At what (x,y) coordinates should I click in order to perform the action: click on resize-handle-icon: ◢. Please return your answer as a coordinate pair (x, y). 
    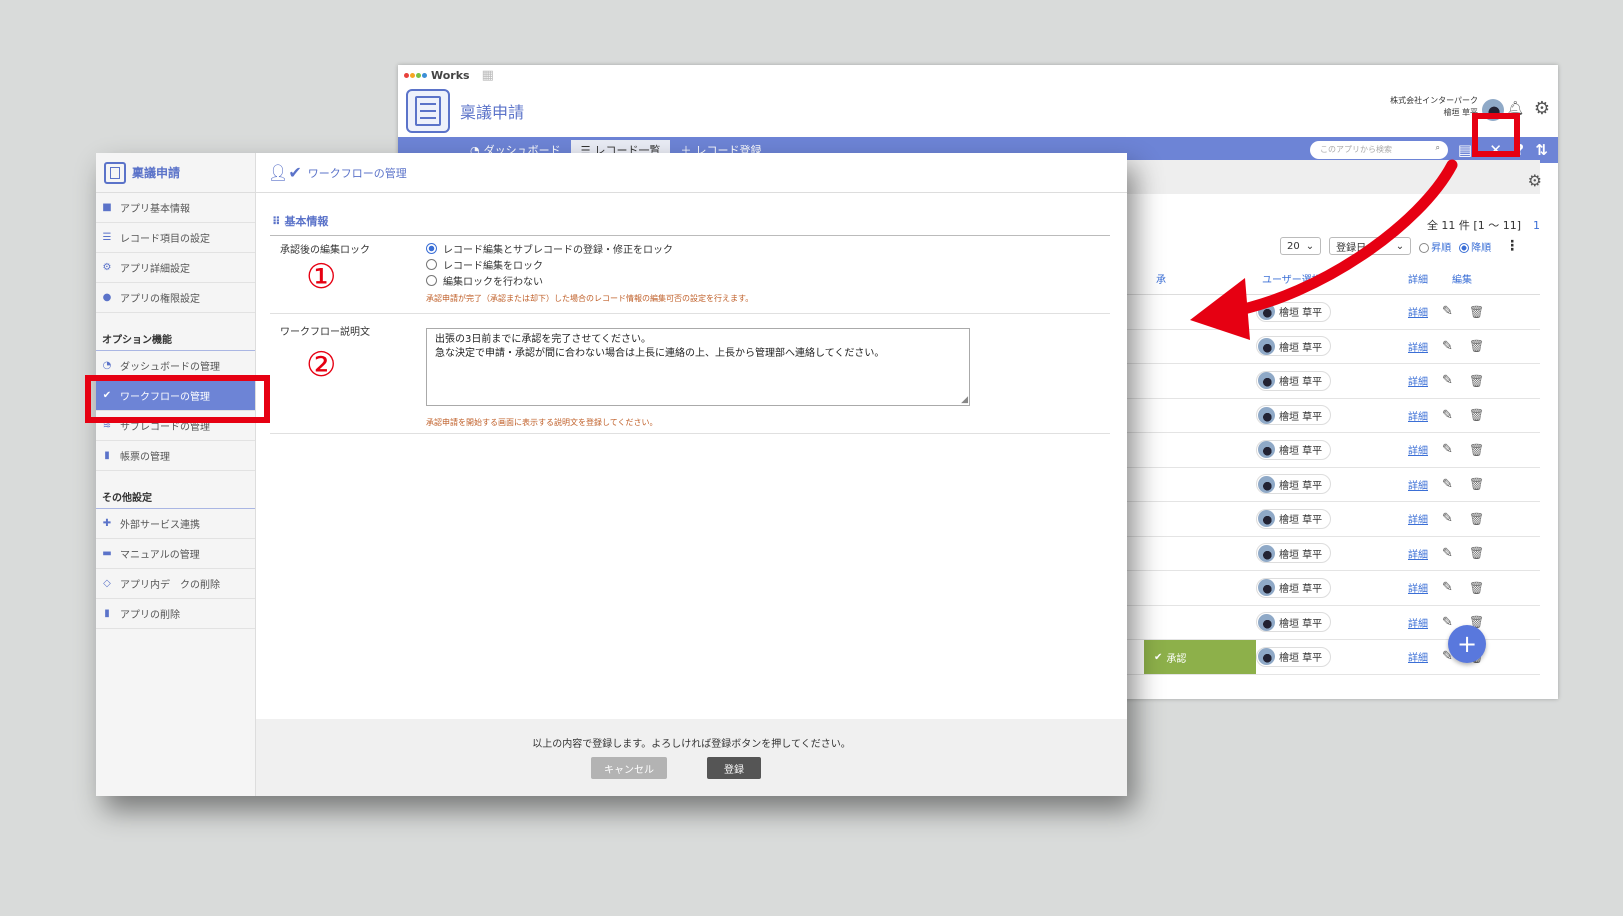
    Looking at the image, I should click on (964, 400).